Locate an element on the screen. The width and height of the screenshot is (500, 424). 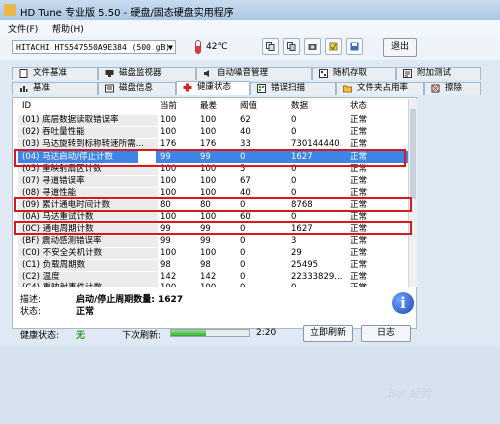
row-worst: 99 is located at coordinates (205, 241).